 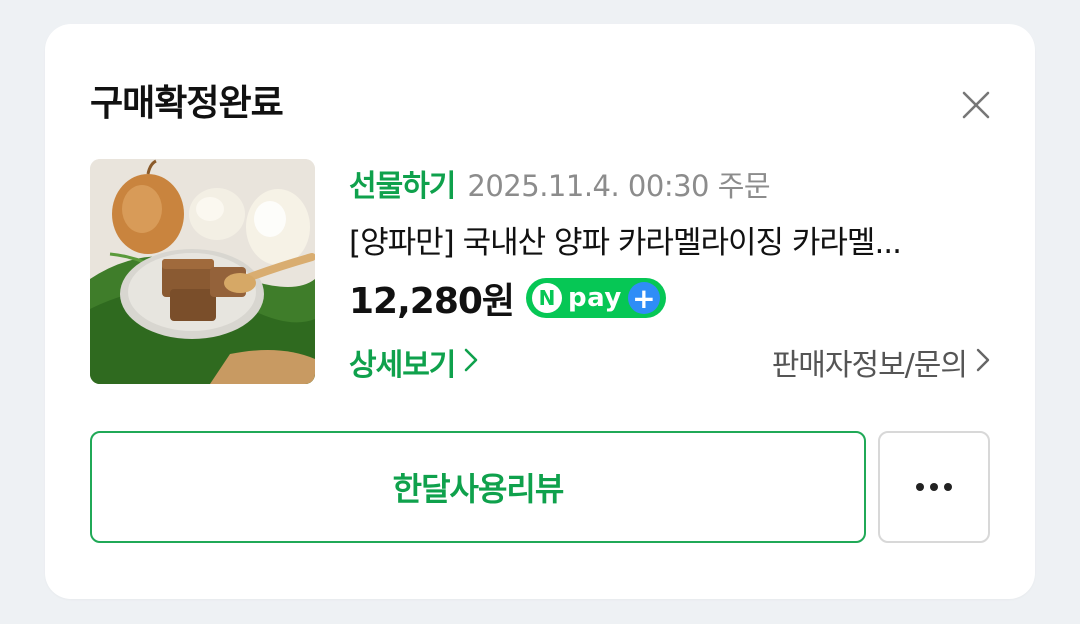 I want to click on detail-link-label: 상세보기, so click(x=402, y=365).